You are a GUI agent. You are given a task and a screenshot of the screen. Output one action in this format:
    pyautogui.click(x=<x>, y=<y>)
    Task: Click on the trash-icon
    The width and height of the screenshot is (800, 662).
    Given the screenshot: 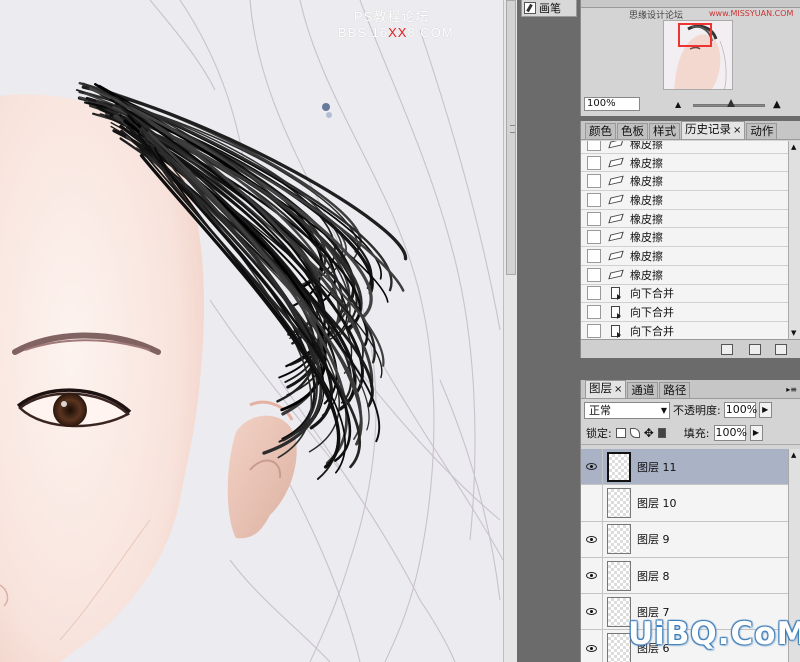 What is the action you would take?
    pyautogui.click(x=781, y=349)
    